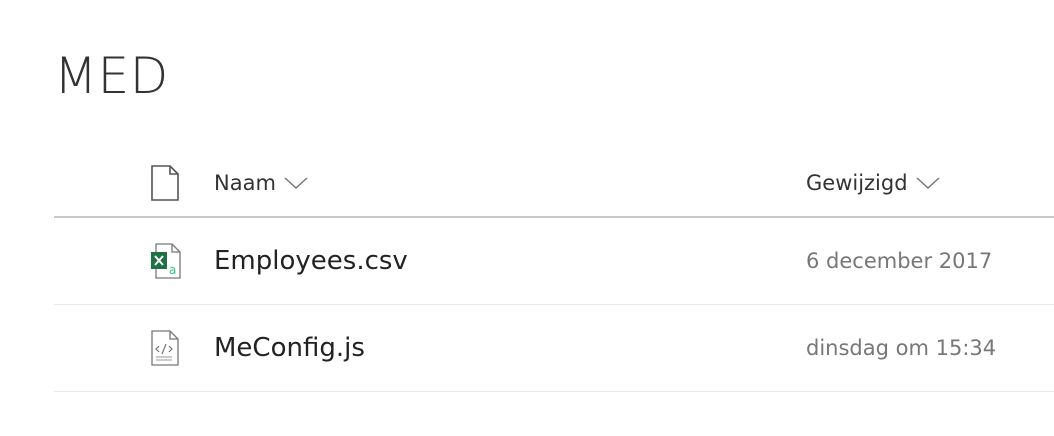 The height and width of the screenshot is (436, 1054). I want to click on file-name-link: MeConfig.js, so click(289, 348).